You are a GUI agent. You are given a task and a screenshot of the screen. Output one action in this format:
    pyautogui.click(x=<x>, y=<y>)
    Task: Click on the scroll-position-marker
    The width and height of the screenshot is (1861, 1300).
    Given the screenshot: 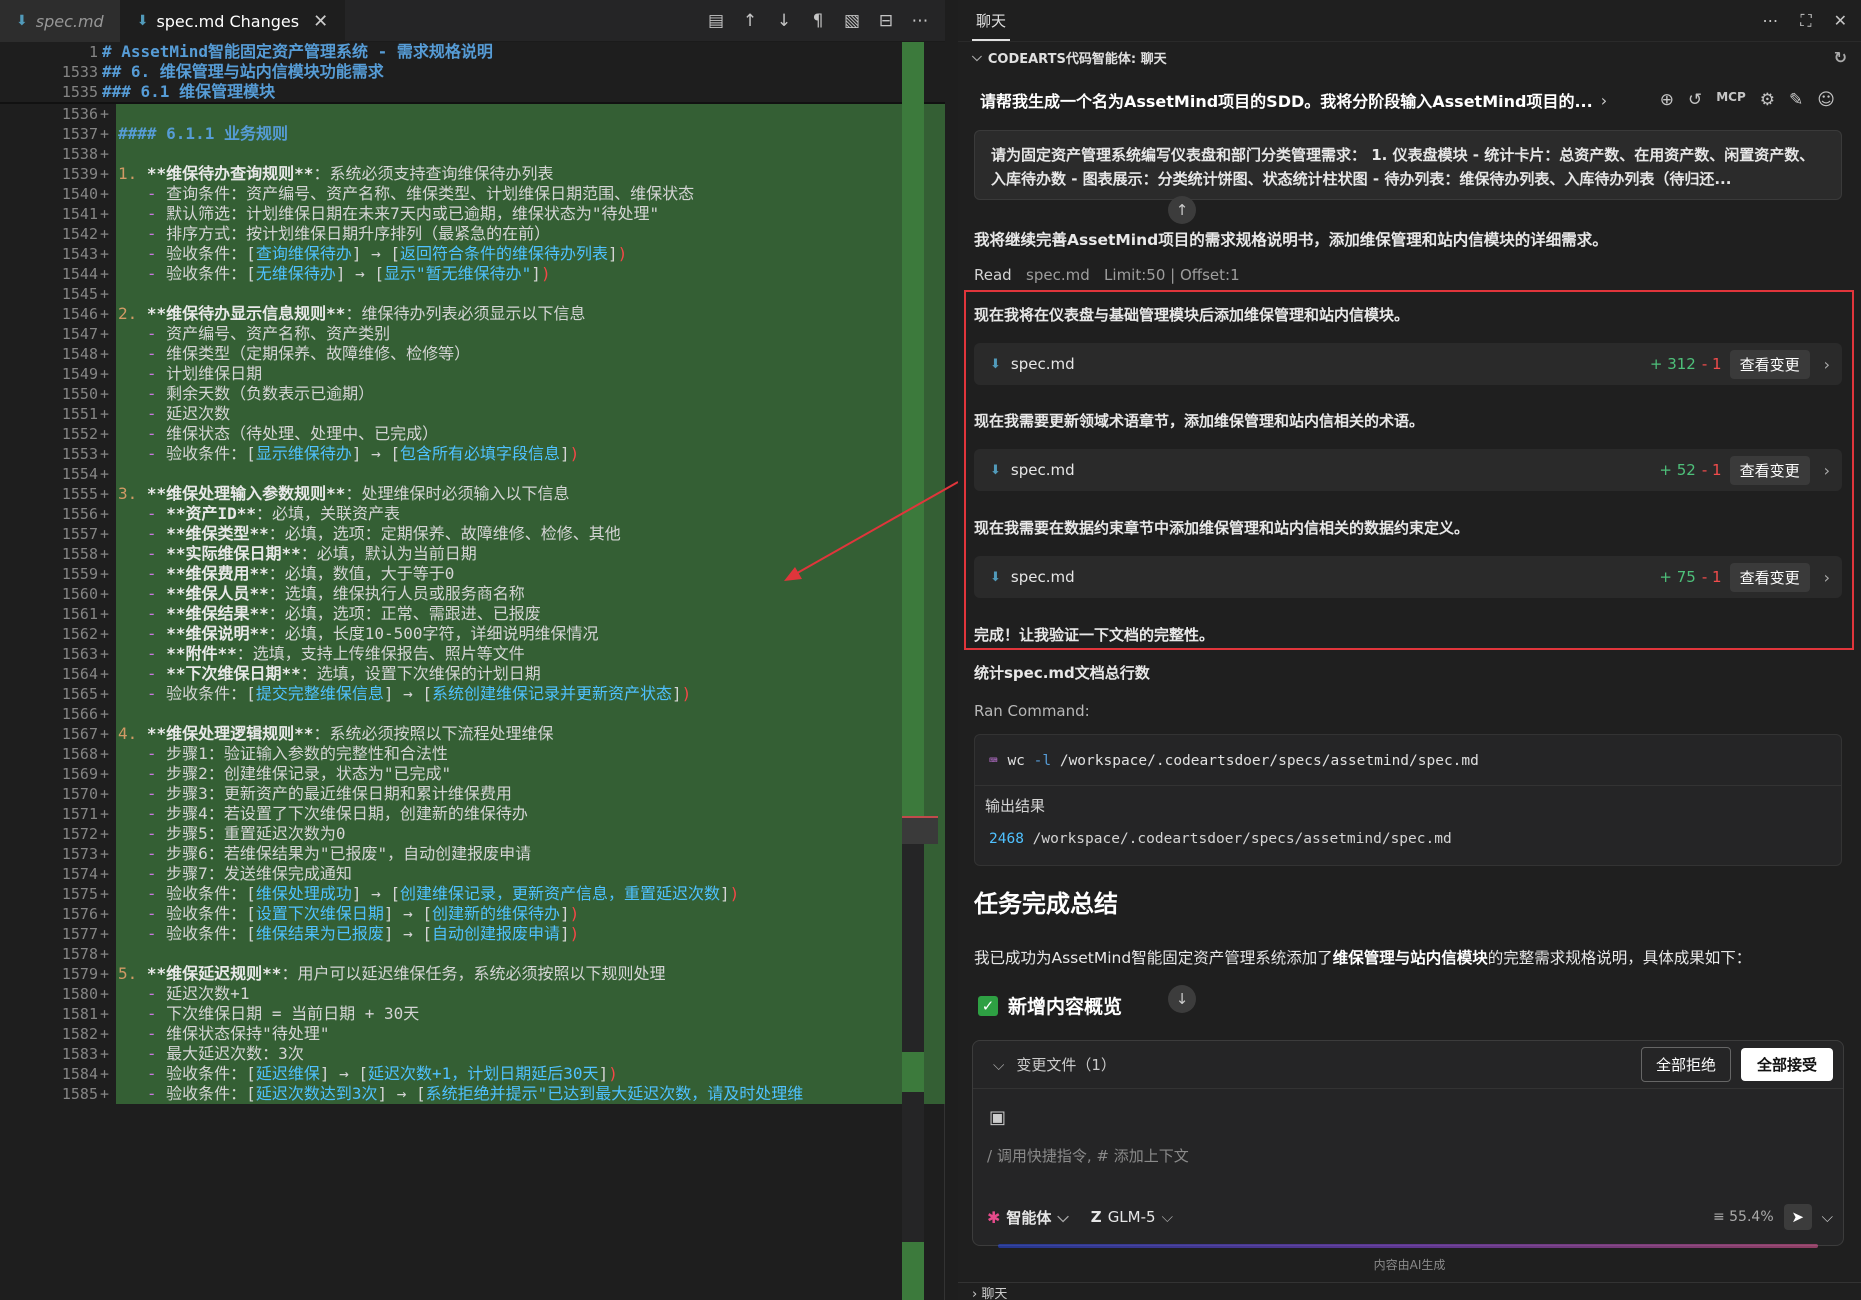 What is the action you would take?
    pyautogui.click(x=920, y=830)
    